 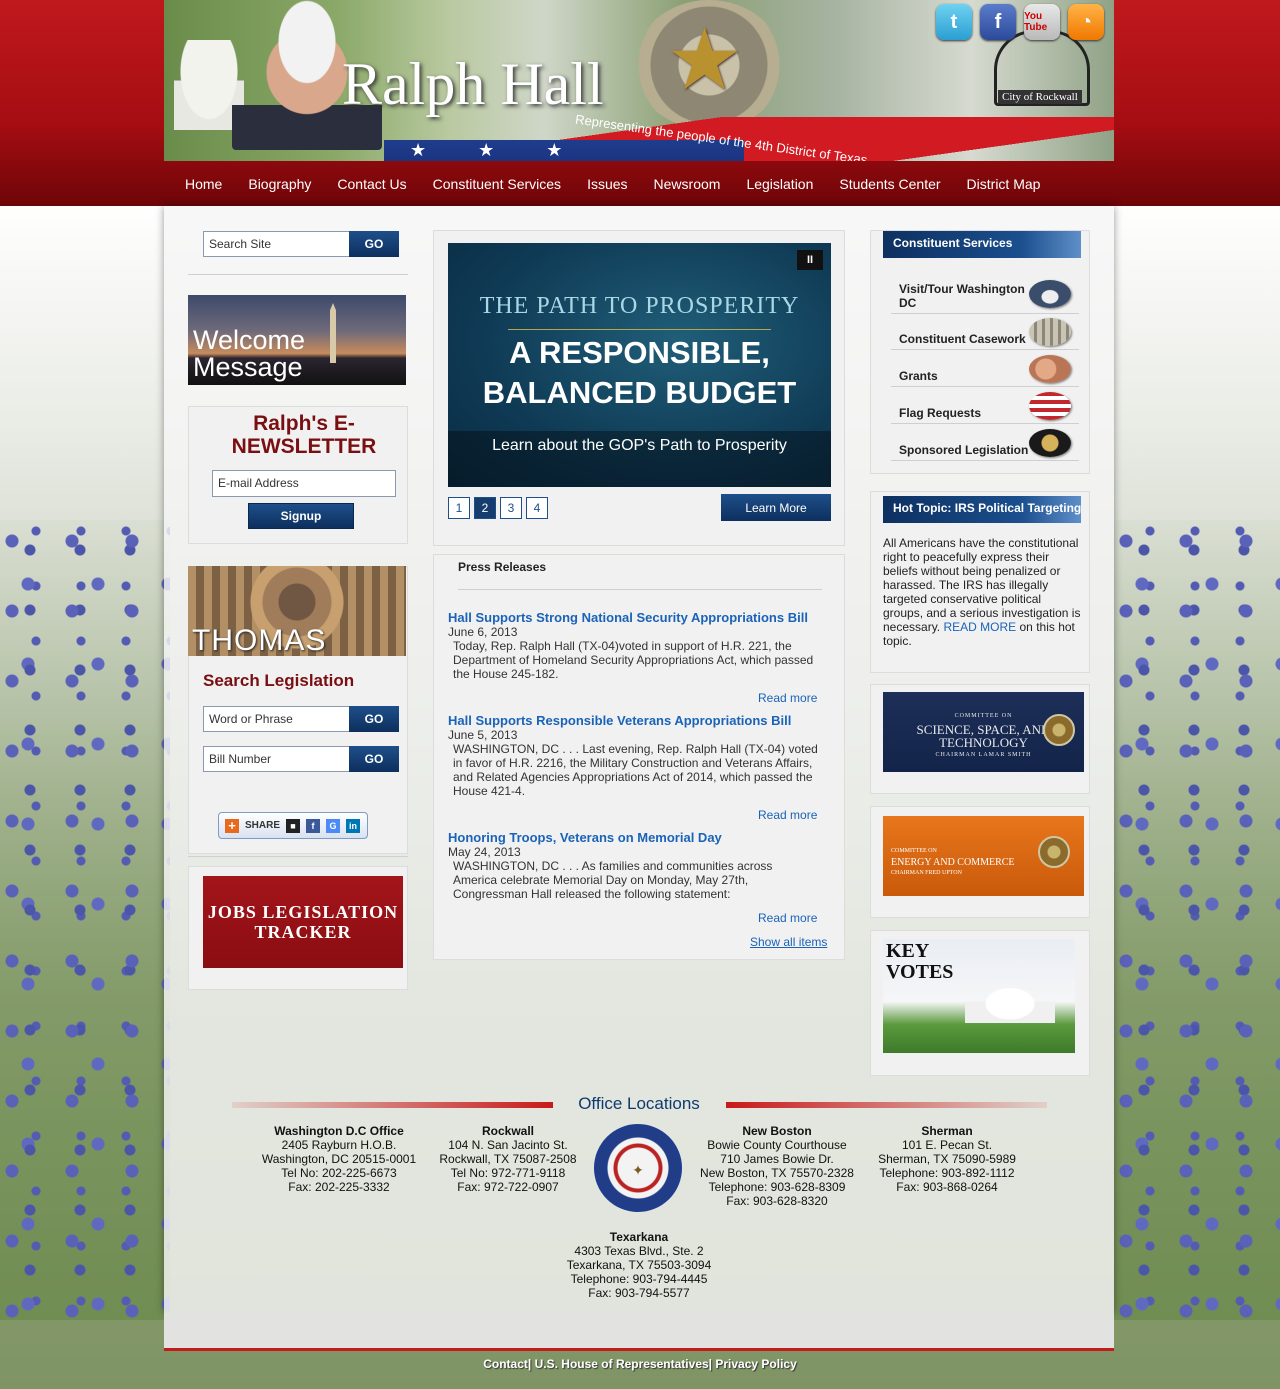 I want to click on key-votes-banner: KEY VOTES, so click(x=979, y=996).